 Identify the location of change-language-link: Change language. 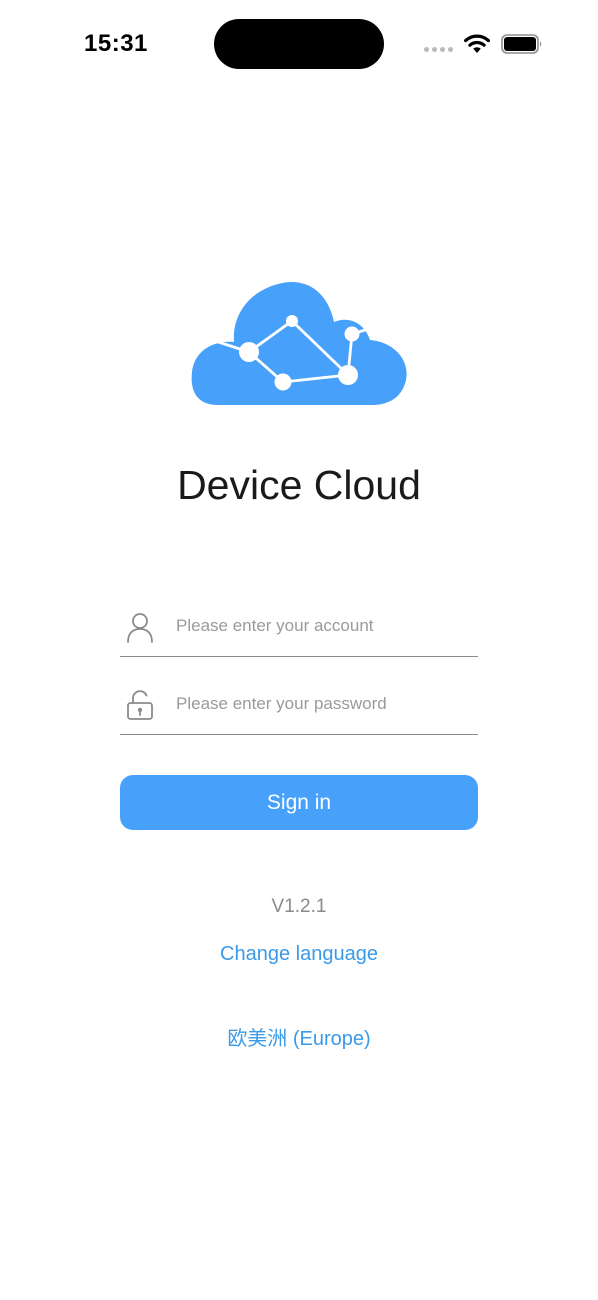
(299, 954).